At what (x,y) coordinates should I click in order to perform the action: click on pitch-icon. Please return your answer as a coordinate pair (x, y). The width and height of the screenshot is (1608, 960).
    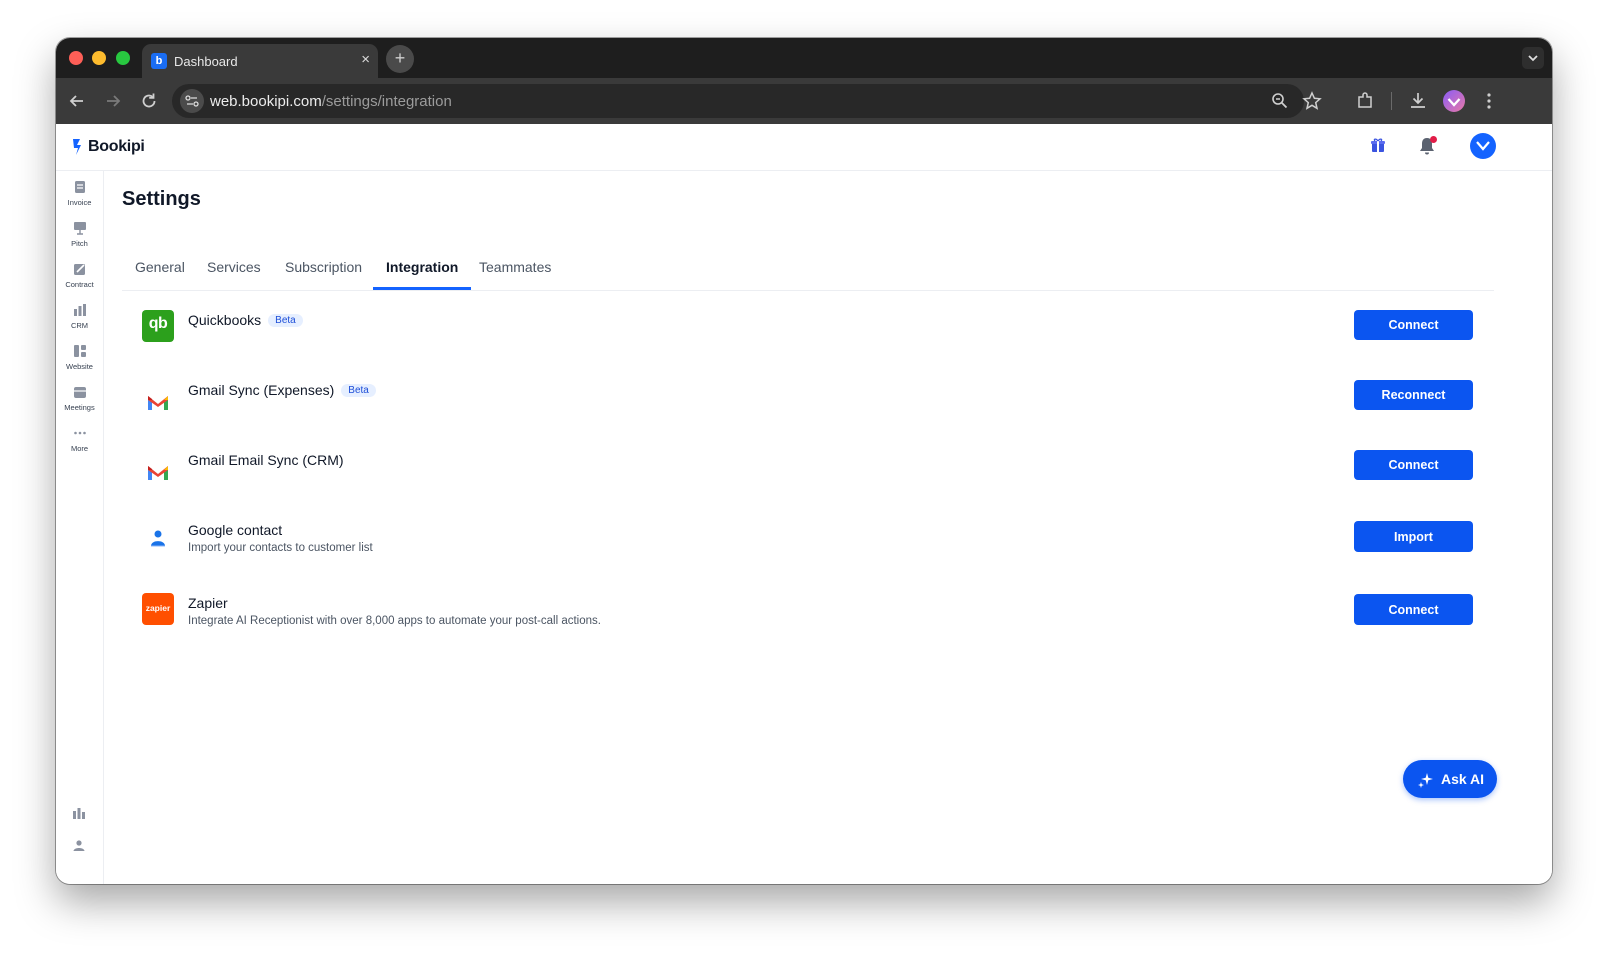
    Looking at the image, I should click on (79, 228).